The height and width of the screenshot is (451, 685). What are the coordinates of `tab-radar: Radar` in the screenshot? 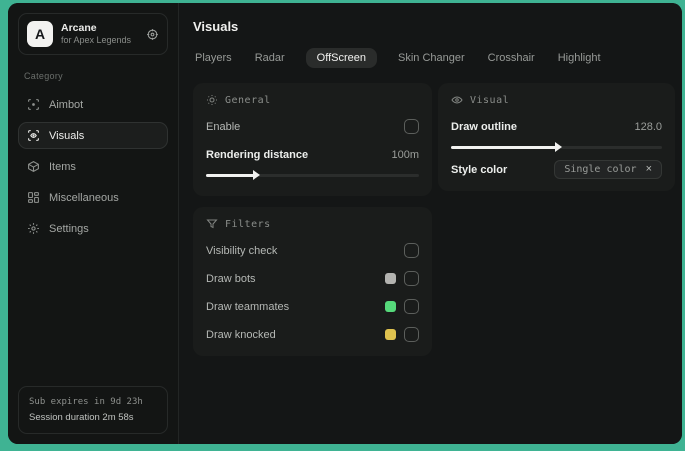 It's located at (270, 58).